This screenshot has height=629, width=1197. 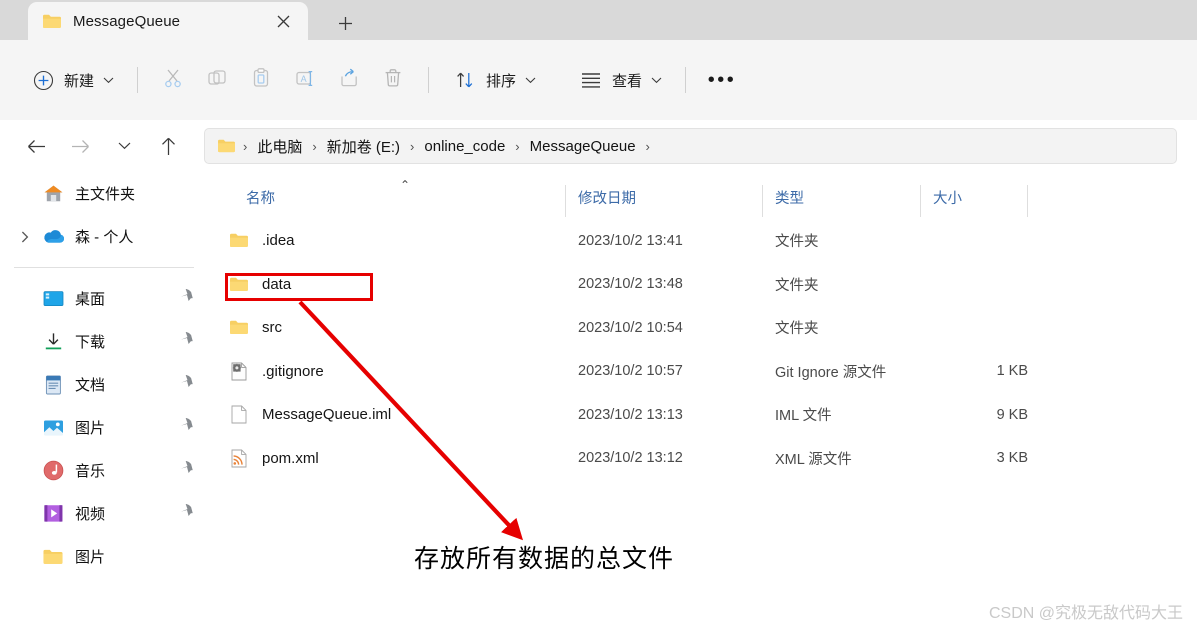 I want to click on breadcrumb-item-3: MessageQueue, so click(x=583, y=146).